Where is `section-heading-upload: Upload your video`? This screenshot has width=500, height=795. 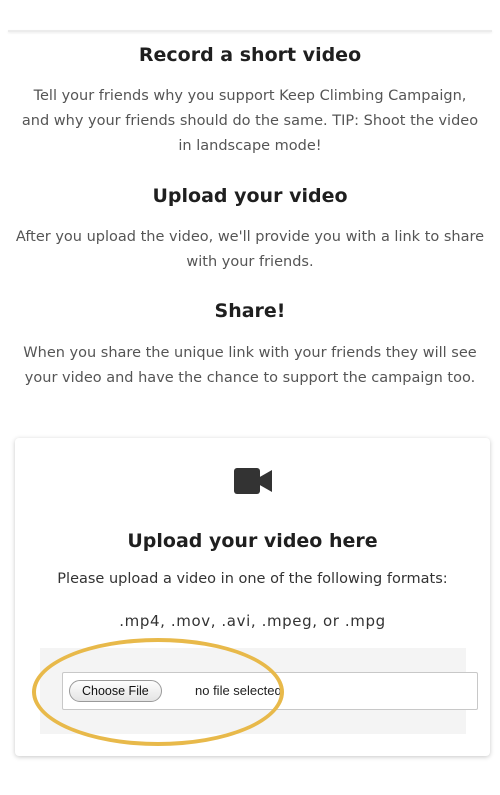
section-heading-upload: Upload your video is located at coordinates (250, 196).